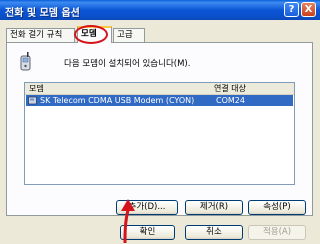 The height and width of the screenshot is (244, 320). What do you see at coordinates (25, 61) in the screenshot?
I see `modem-icon` at bounding box center [25, 61].